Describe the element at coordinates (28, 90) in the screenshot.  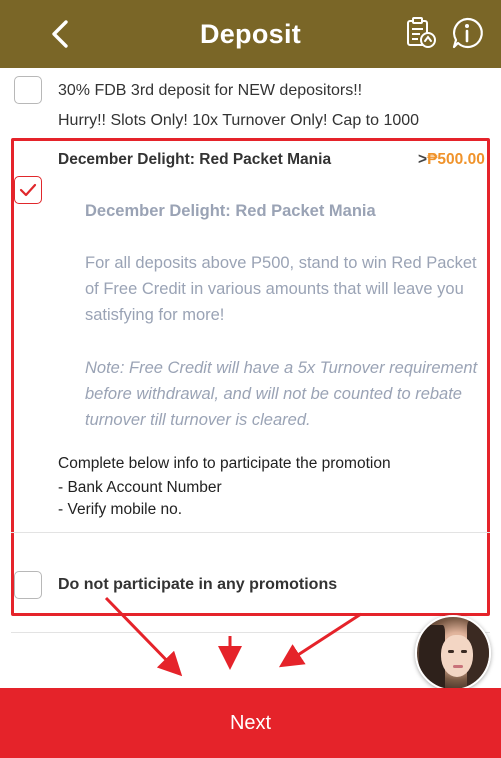
I see `promo-checkbox-fdb` at that location.